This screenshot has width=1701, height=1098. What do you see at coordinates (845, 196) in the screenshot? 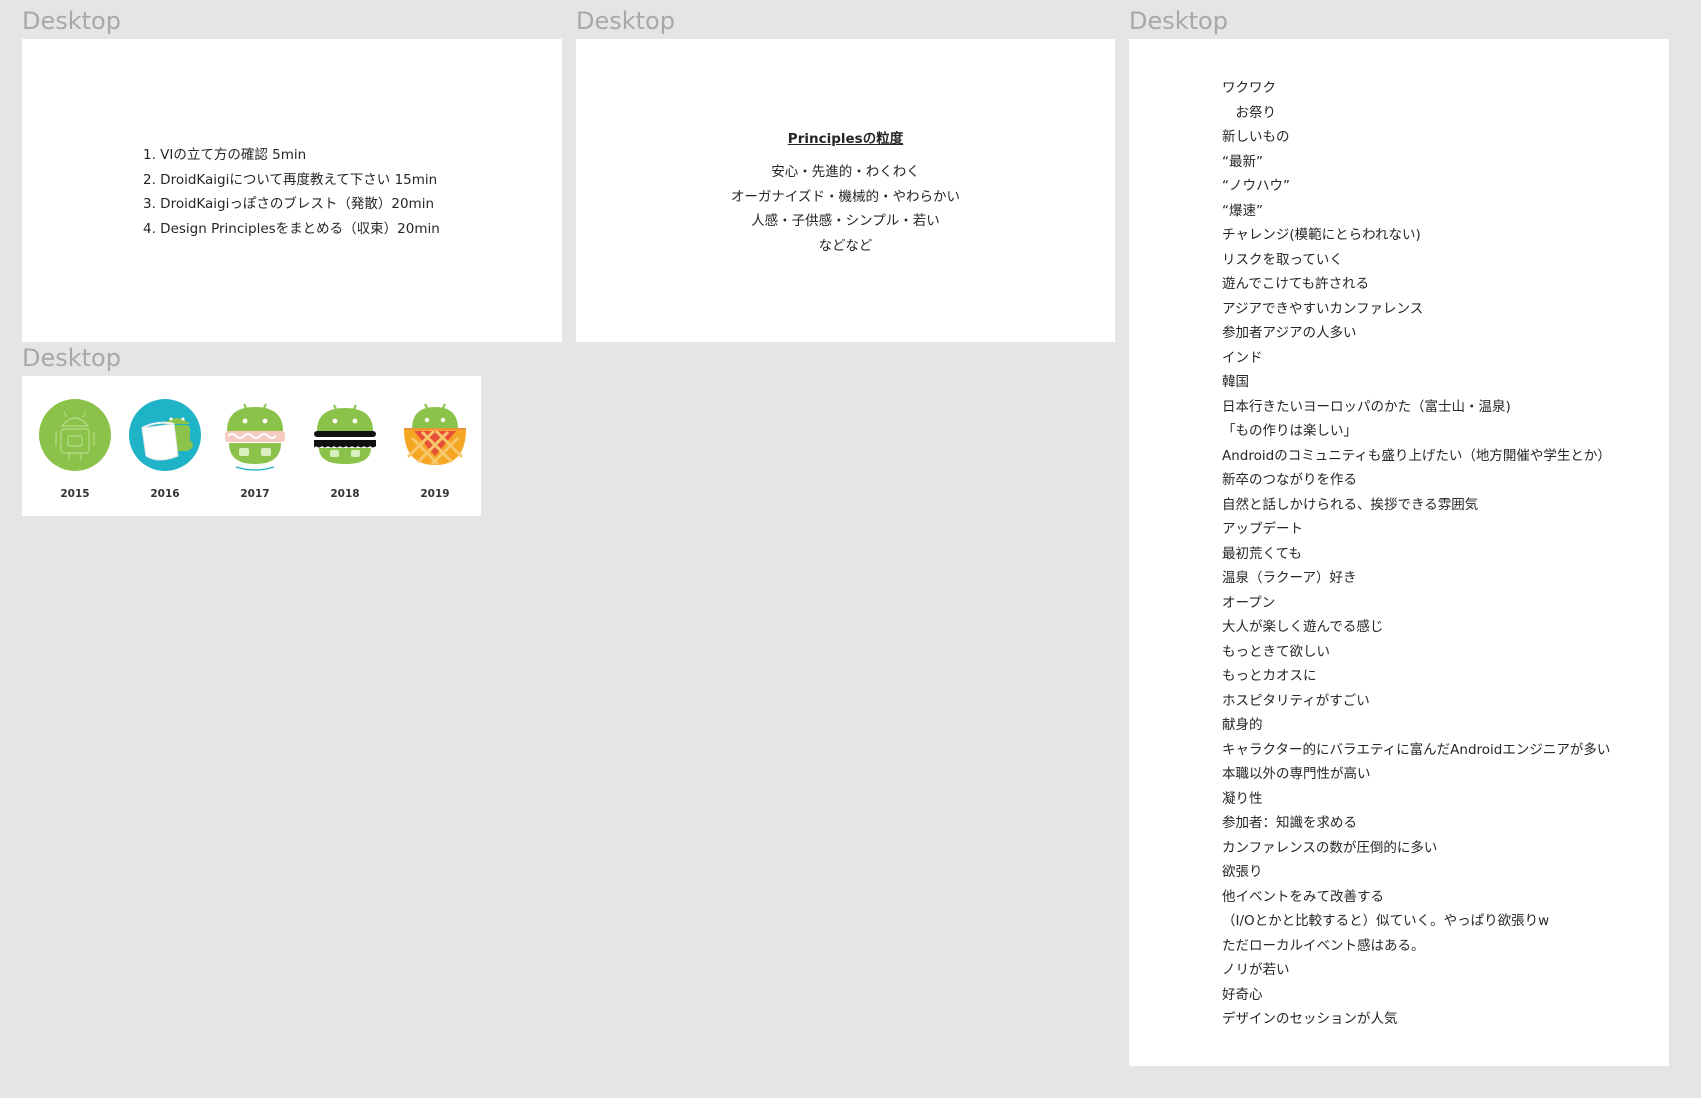
I see `principles-line: オーガナイズド・機械的・やわらかい` at bounding box center [845, 196].